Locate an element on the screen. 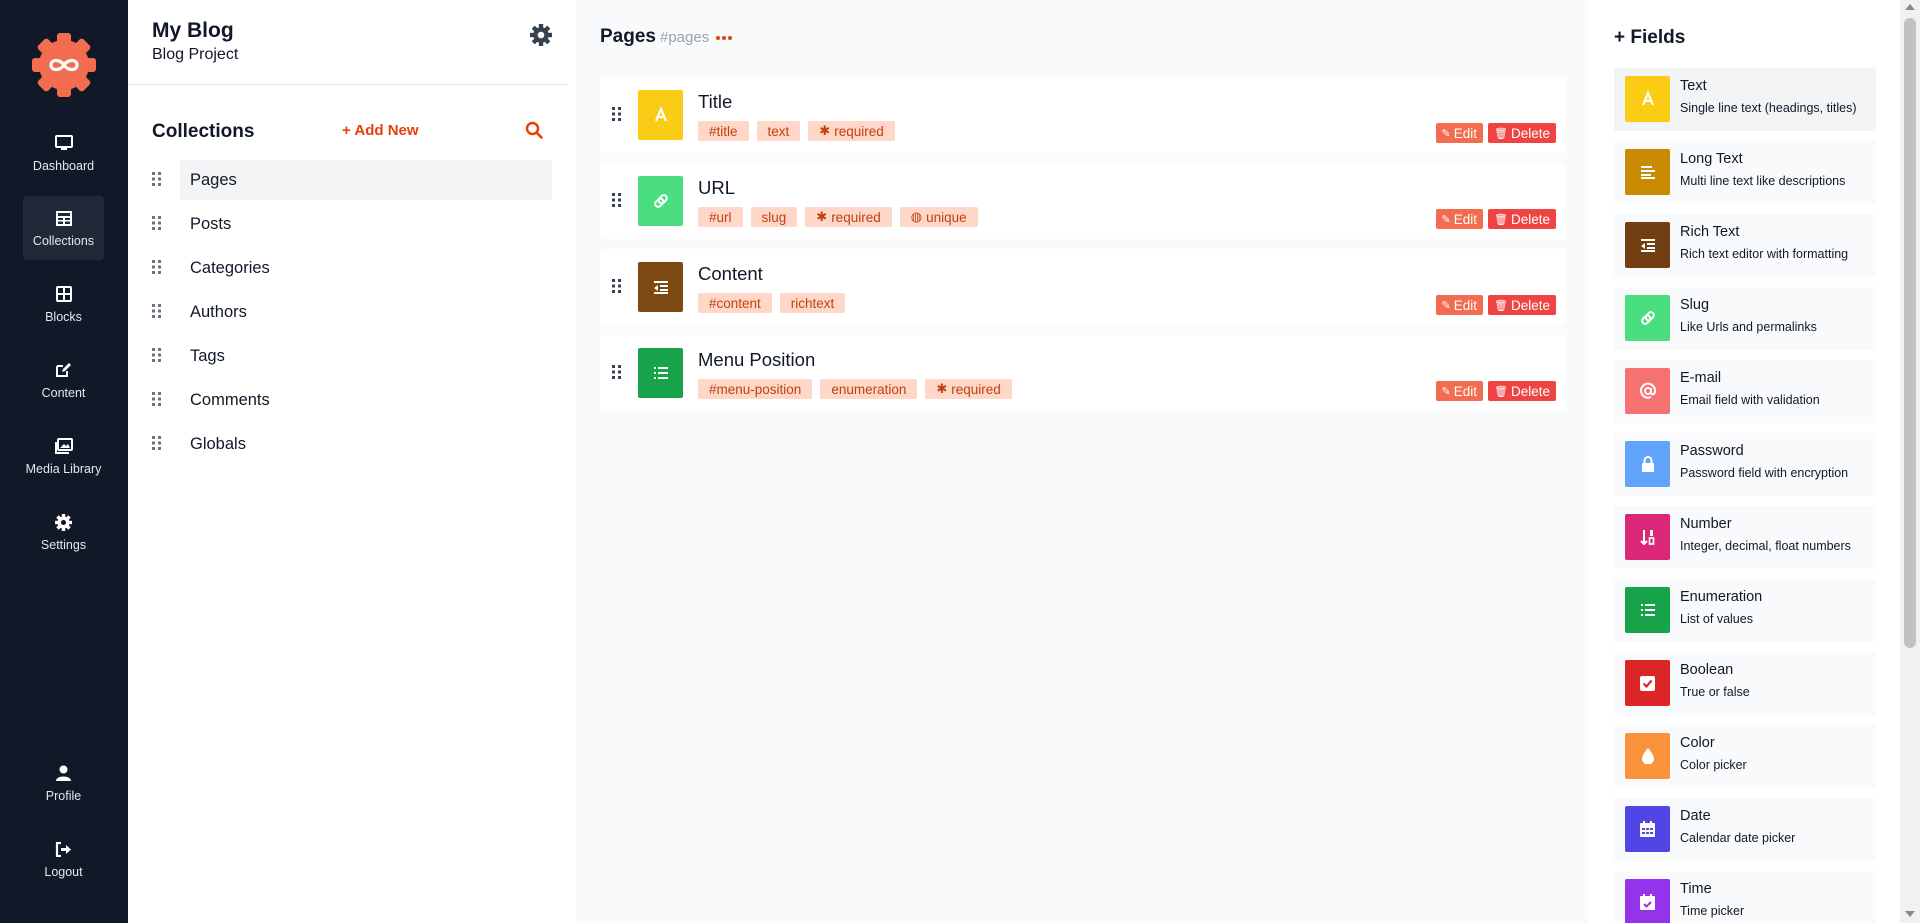 This screenshot has width=1920, height=923. scroll-down-arrow-icon is located at coordinates (1910, 914).